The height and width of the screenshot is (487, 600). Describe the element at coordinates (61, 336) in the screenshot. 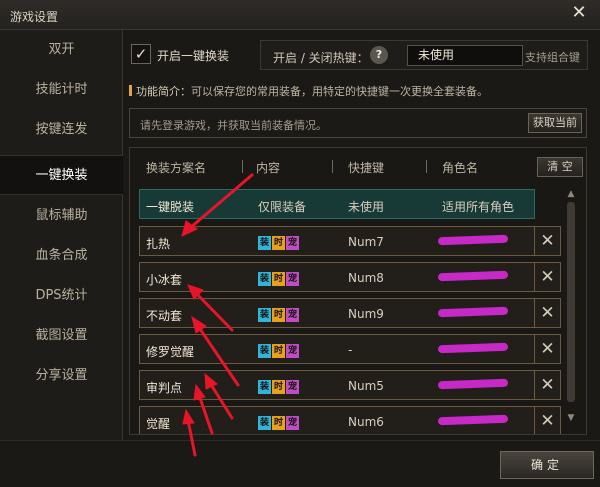

I see `sidebar-item-screenshot: 截图设置` at that location.